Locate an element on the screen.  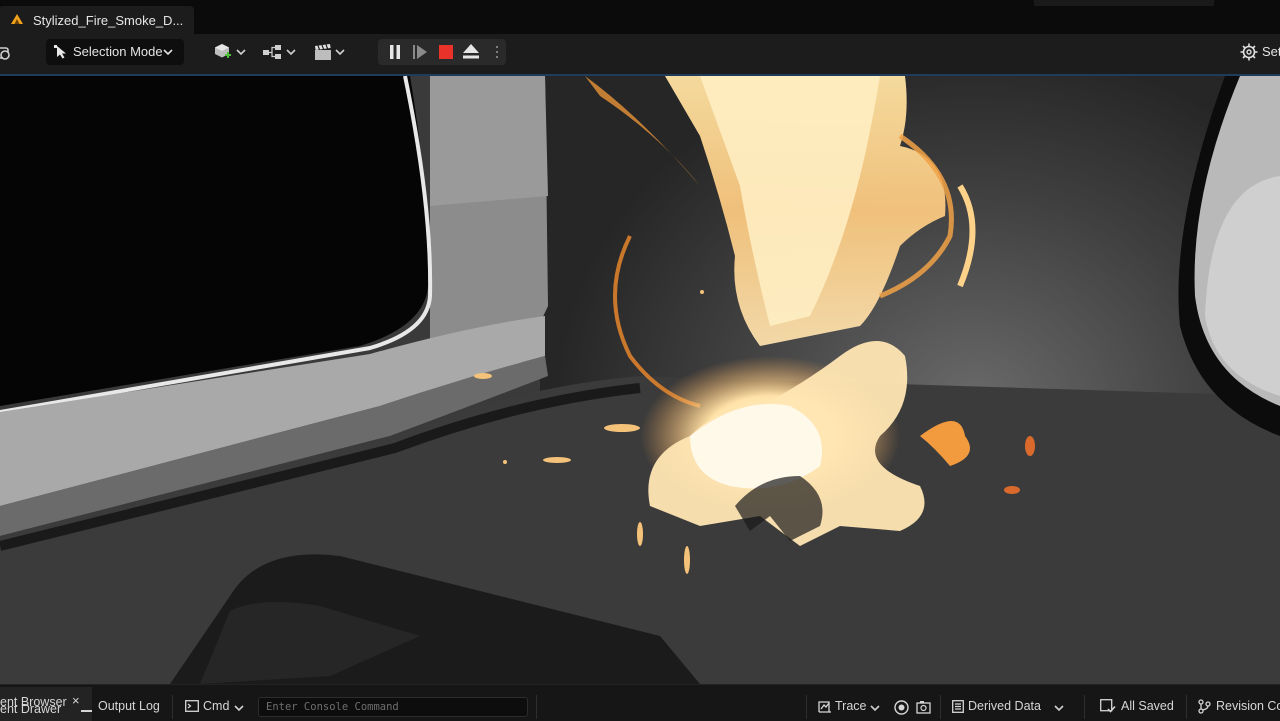
derived-data-icon is located at coordinates (958, 706).